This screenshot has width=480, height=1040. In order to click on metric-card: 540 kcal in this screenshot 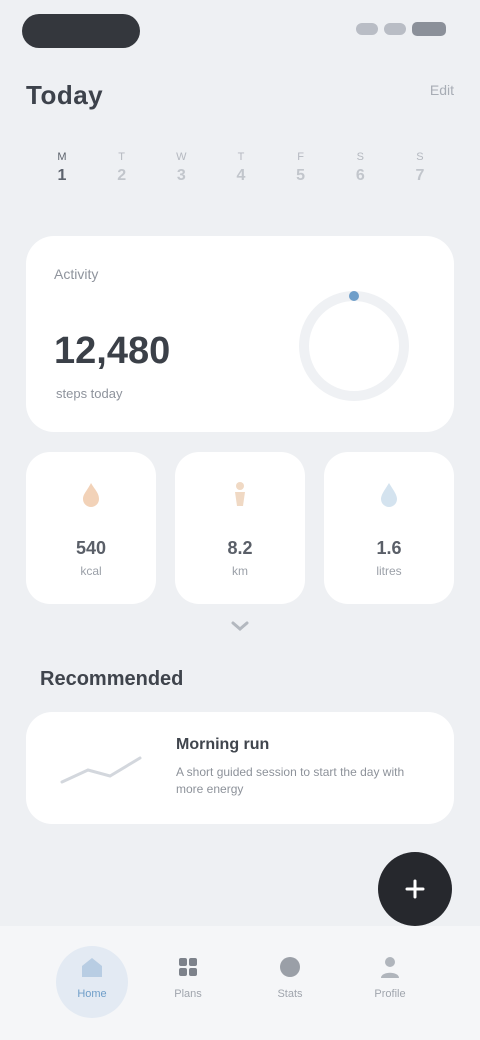, I will do `click(91, 528)`.